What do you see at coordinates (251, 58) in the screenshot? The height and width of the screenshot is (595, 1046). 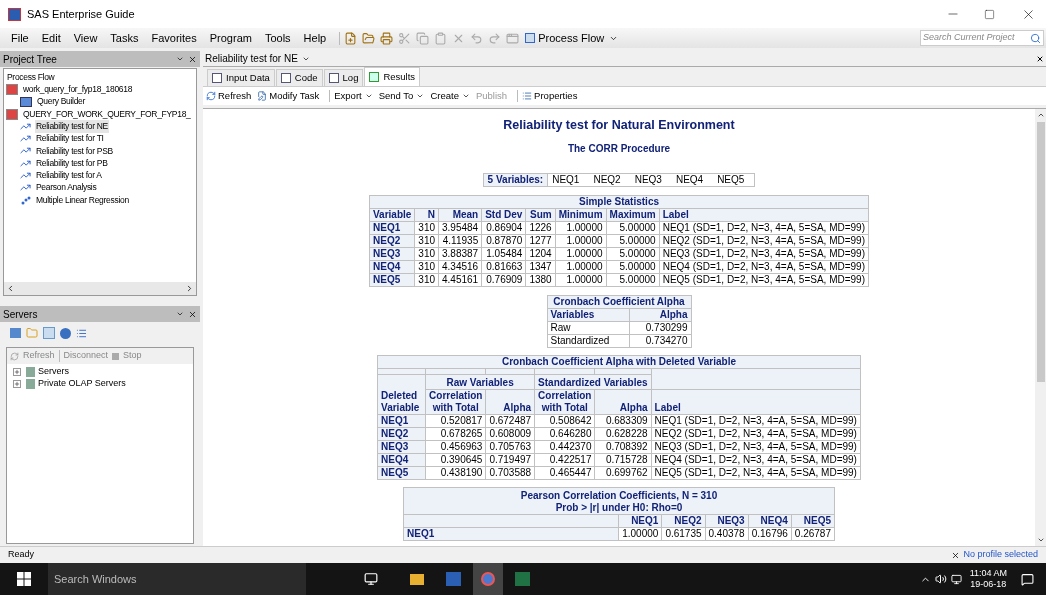 I see `document-title: Reliability test for NE` at bounding box center [251, 58].